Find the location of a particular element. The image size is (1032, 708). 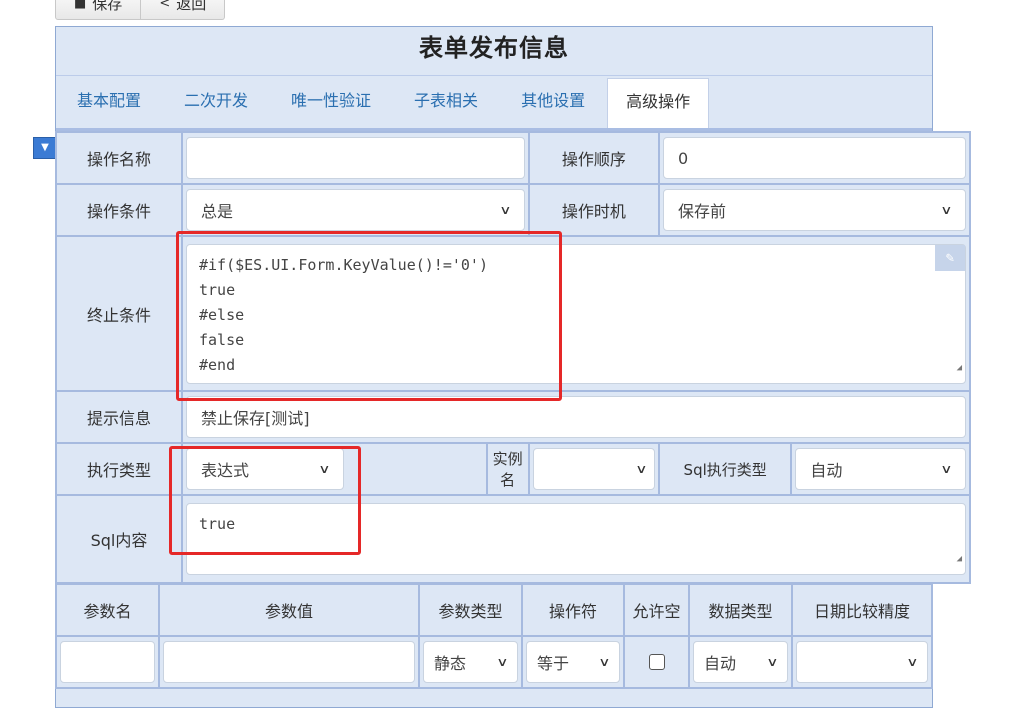

params-header-value: 参数值 is located at coordinates (289, 610).